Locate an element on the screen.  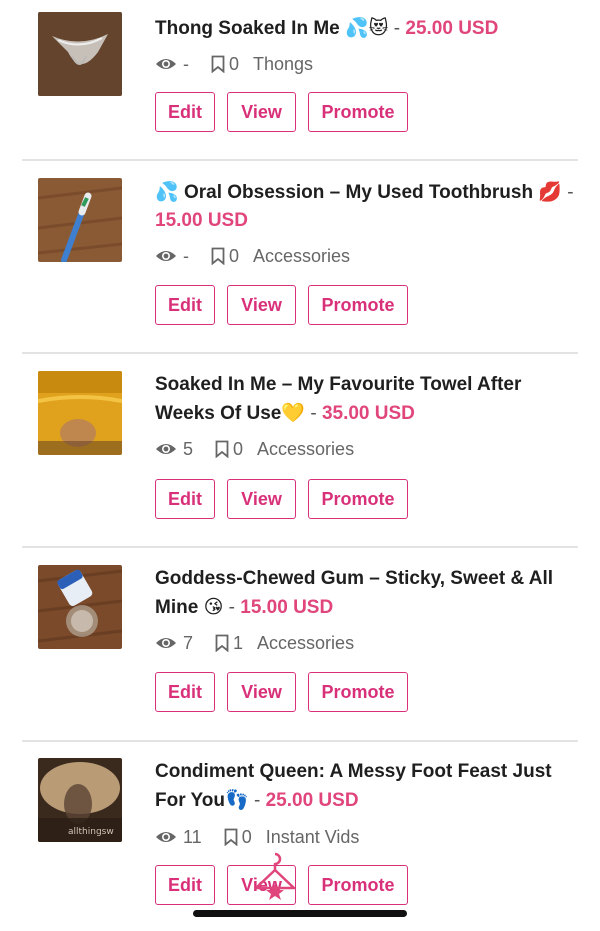
listing-price: 35.00 USD is located at coordinates (368, 413).